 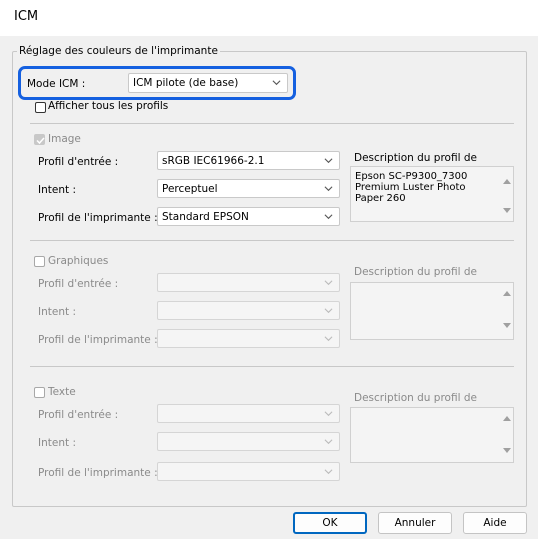 What do you see at coordinates (330, 523) in the screenshot?
I see `ok-button: OK` at bounding box center [330, 523].